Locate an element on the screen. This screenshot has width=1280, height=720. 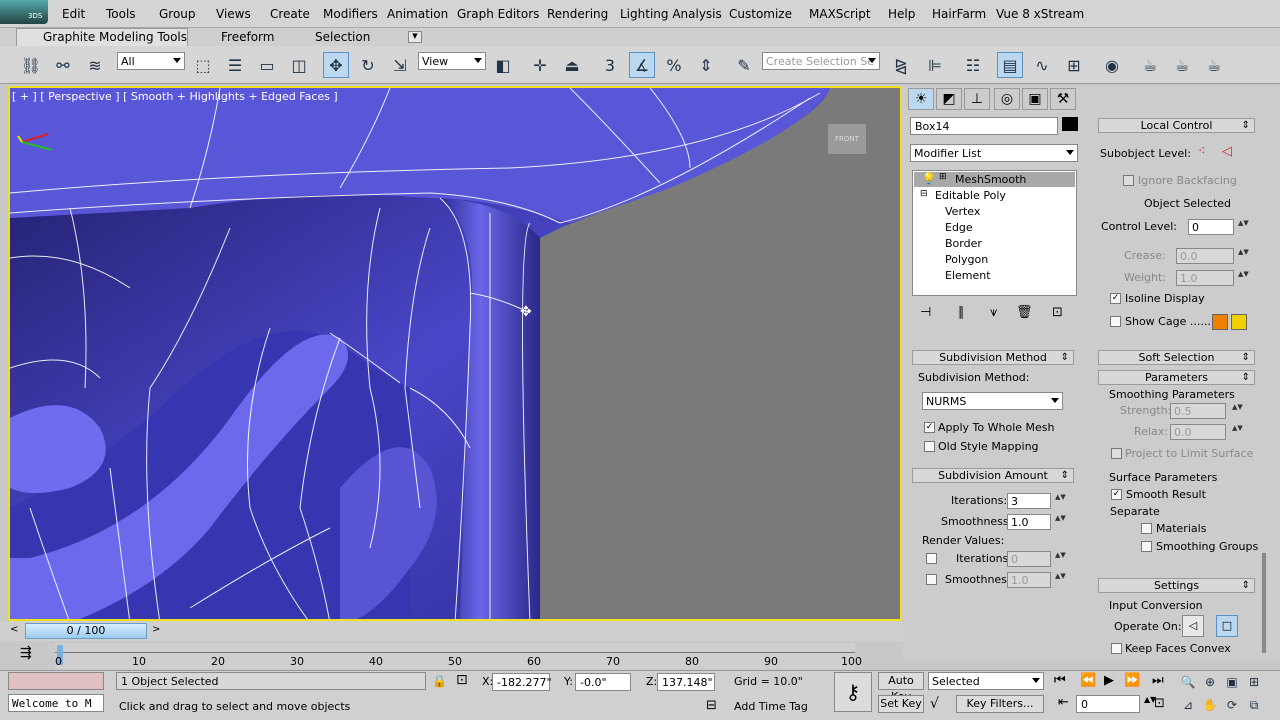
pivot-center-icon: ◧ is located at coordinates (503, 65).